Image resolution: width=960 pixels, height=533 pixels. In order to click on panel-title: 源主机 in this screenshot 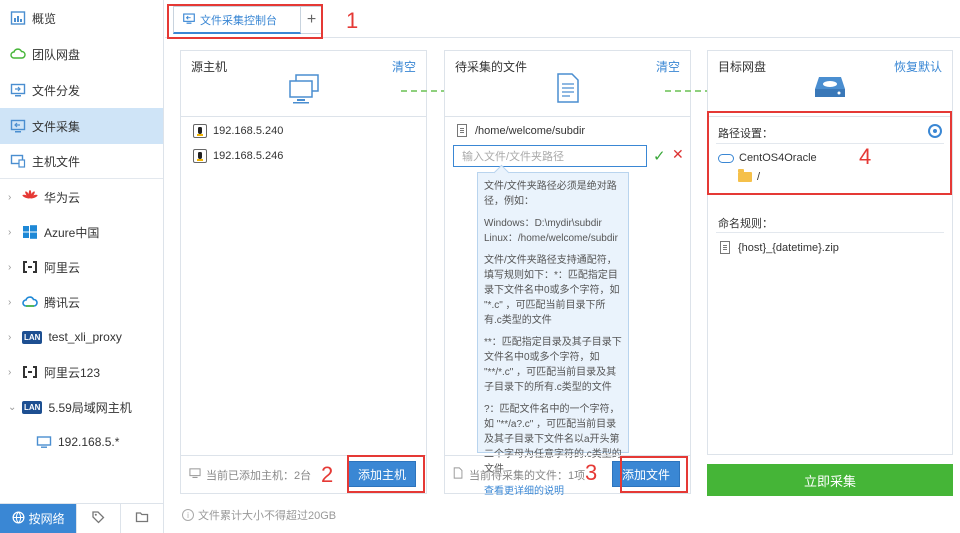, I will do `click(209, 67)`.